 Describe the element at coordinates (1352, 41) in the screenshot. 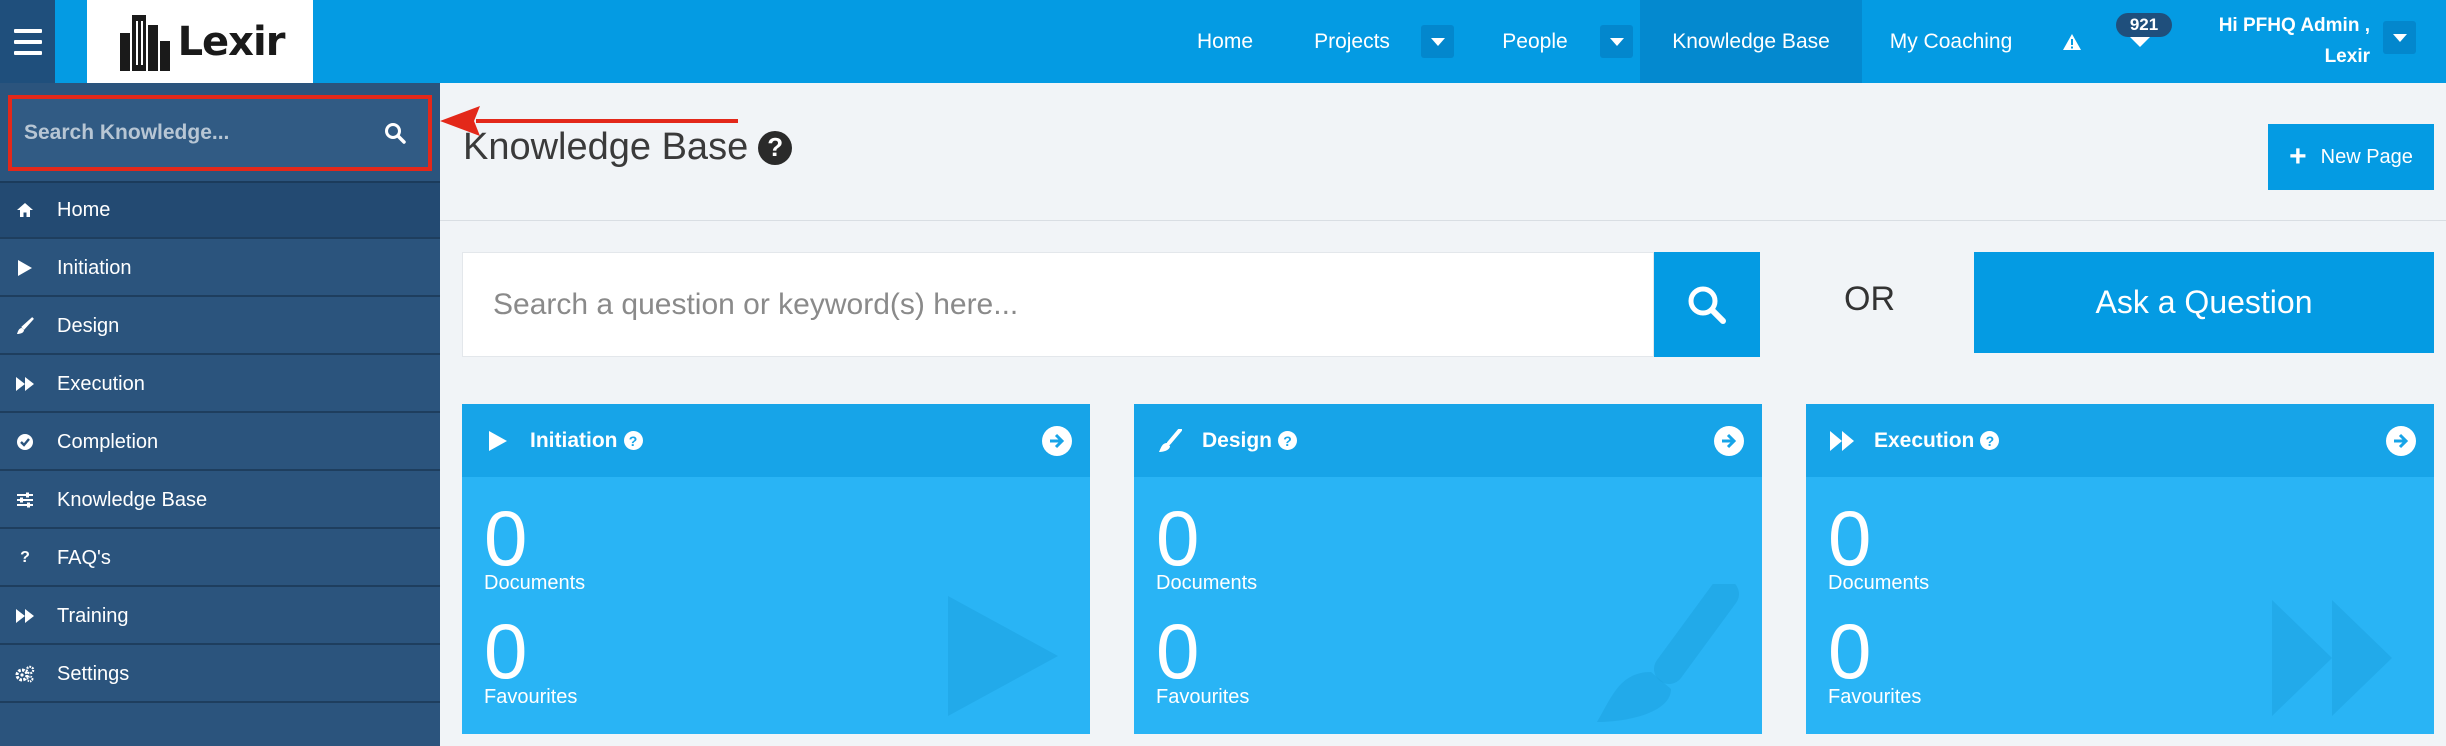

I see `nav-projects: Projects` at that location.